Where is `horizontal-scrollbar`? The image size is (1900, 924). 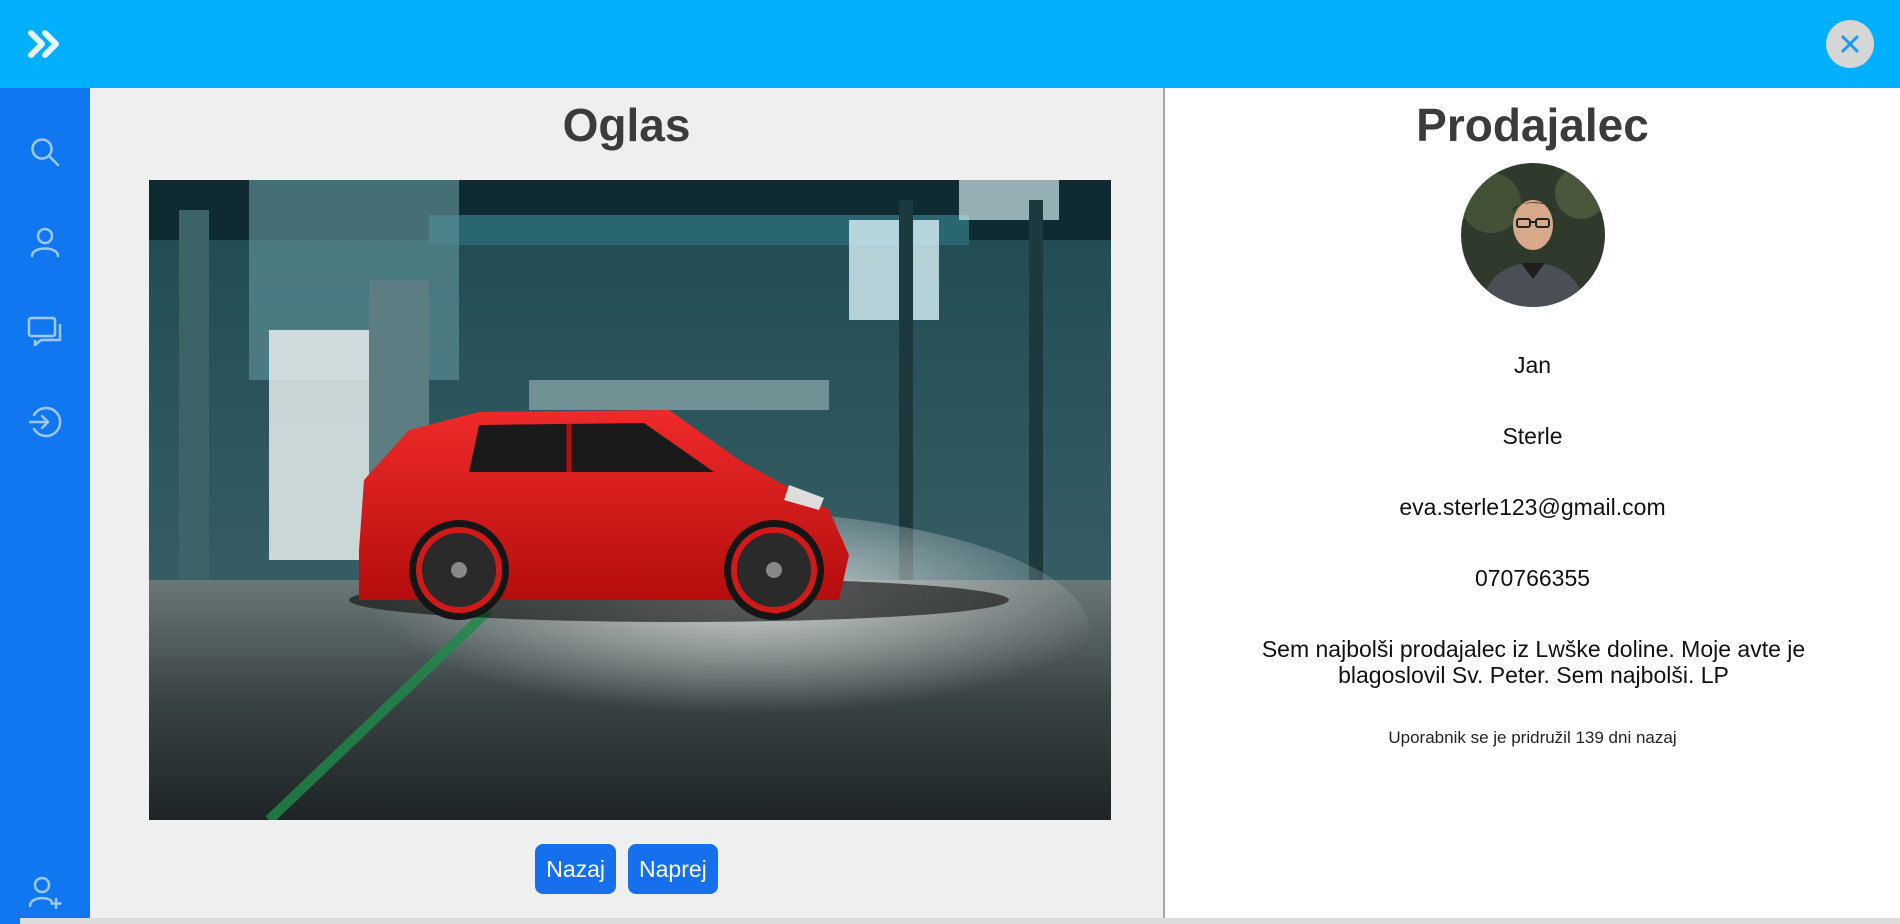 horizontal-scrollbar is located at coordinates (960, 921).